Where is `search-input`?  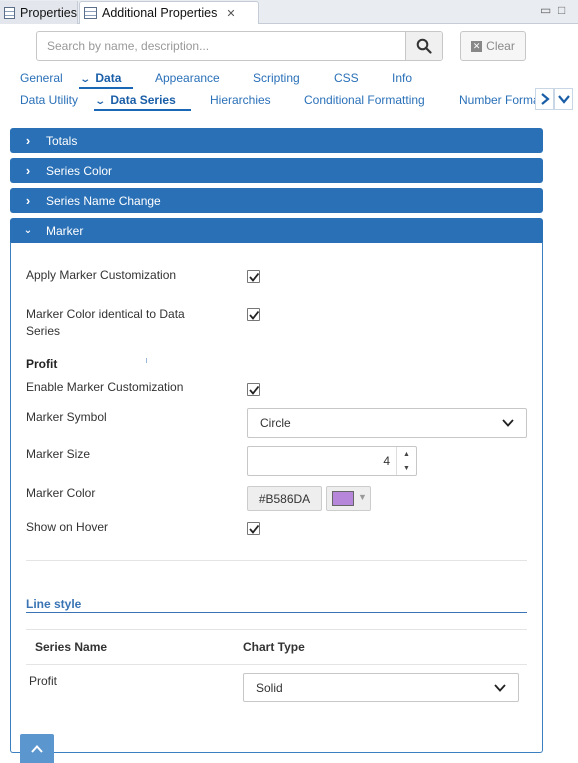 search-input is located at coordinates (221, 46).